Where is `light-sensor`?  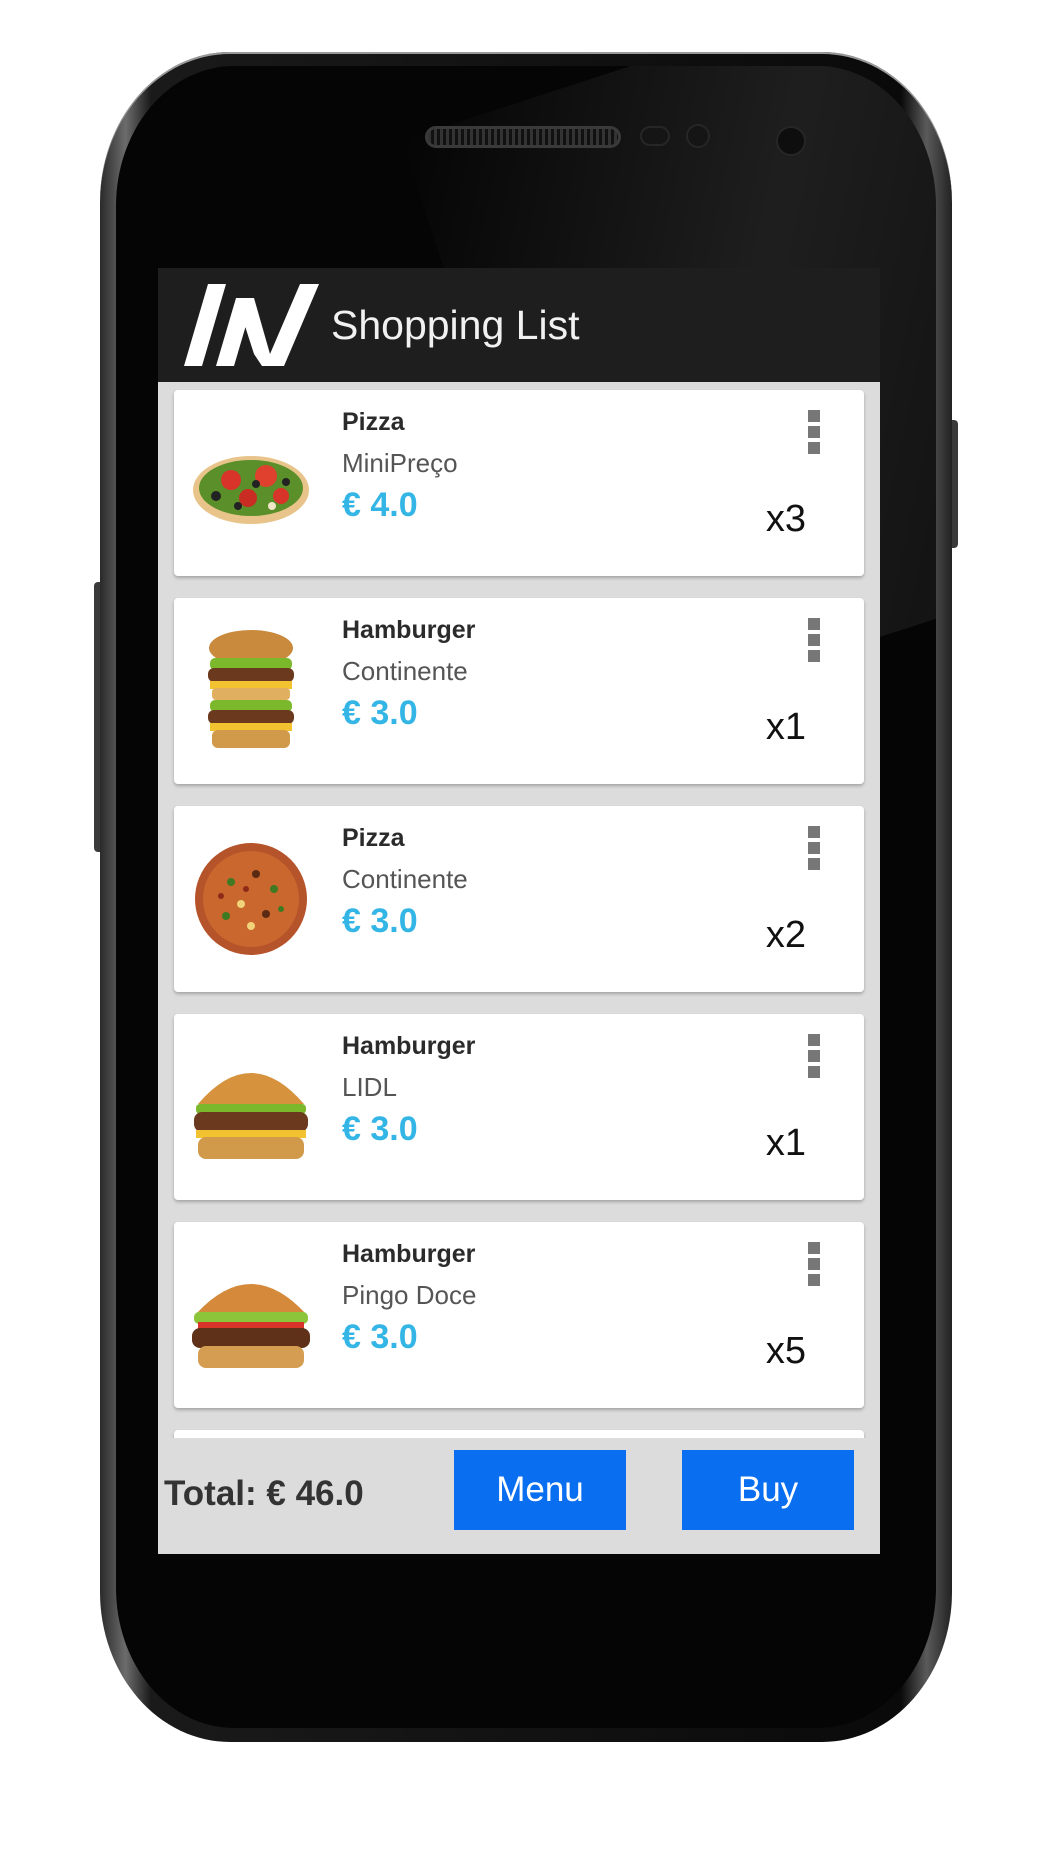 light-sensor is located at coordinates (698, 136).